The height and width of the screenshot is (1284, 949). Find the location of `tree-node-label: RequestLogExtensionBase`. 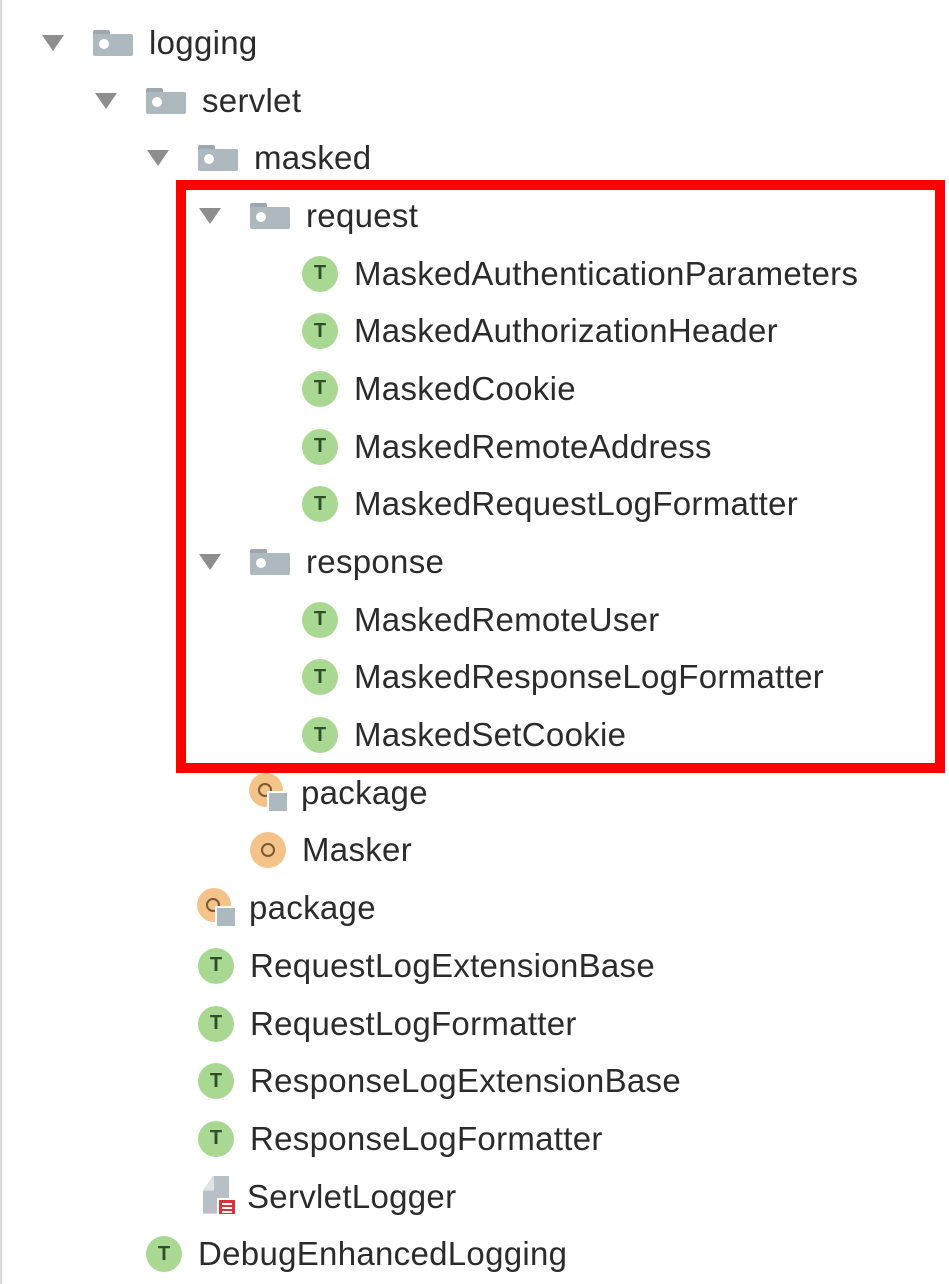

tree-node-label: RequestLogExtensionBase is located at coordinates (453, 965).